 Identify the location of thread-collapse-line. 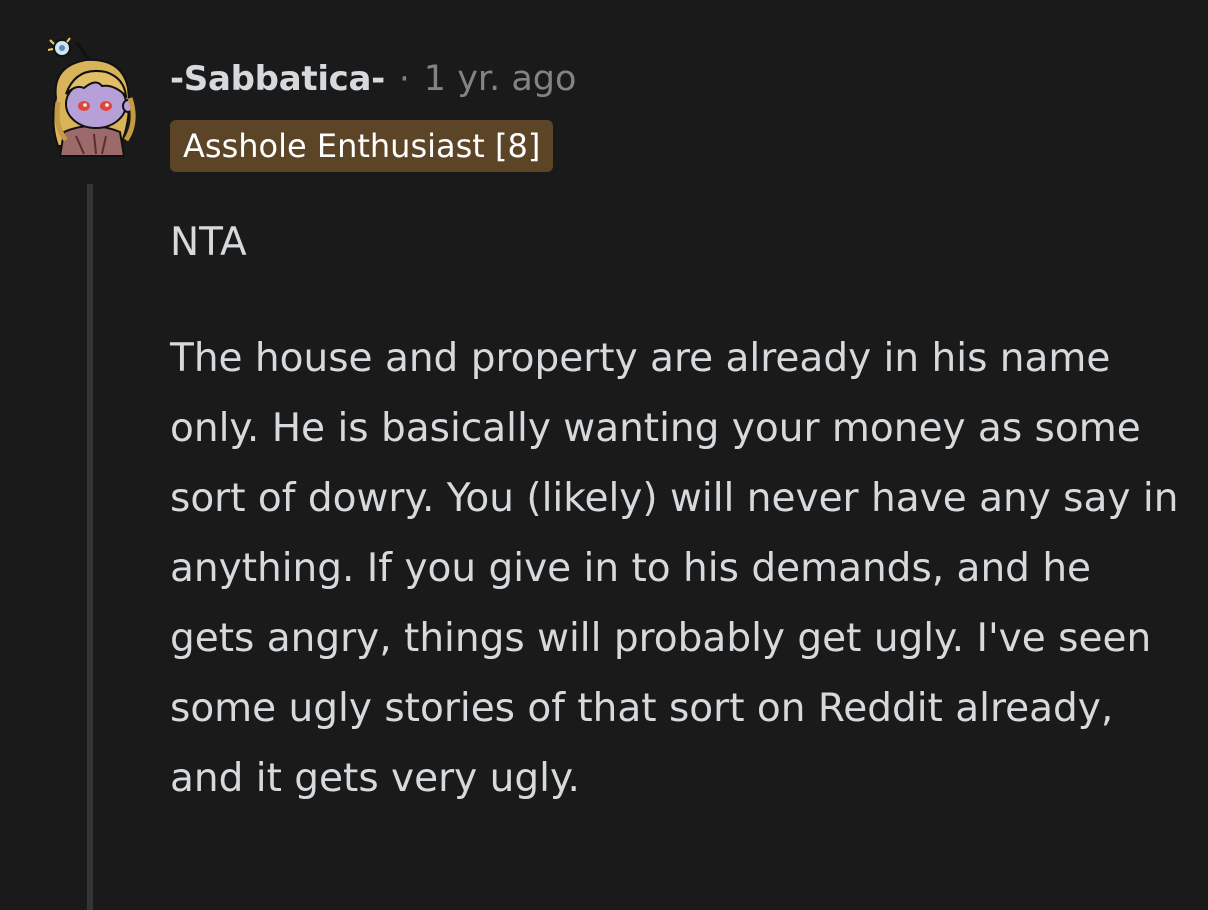
(90, 547).